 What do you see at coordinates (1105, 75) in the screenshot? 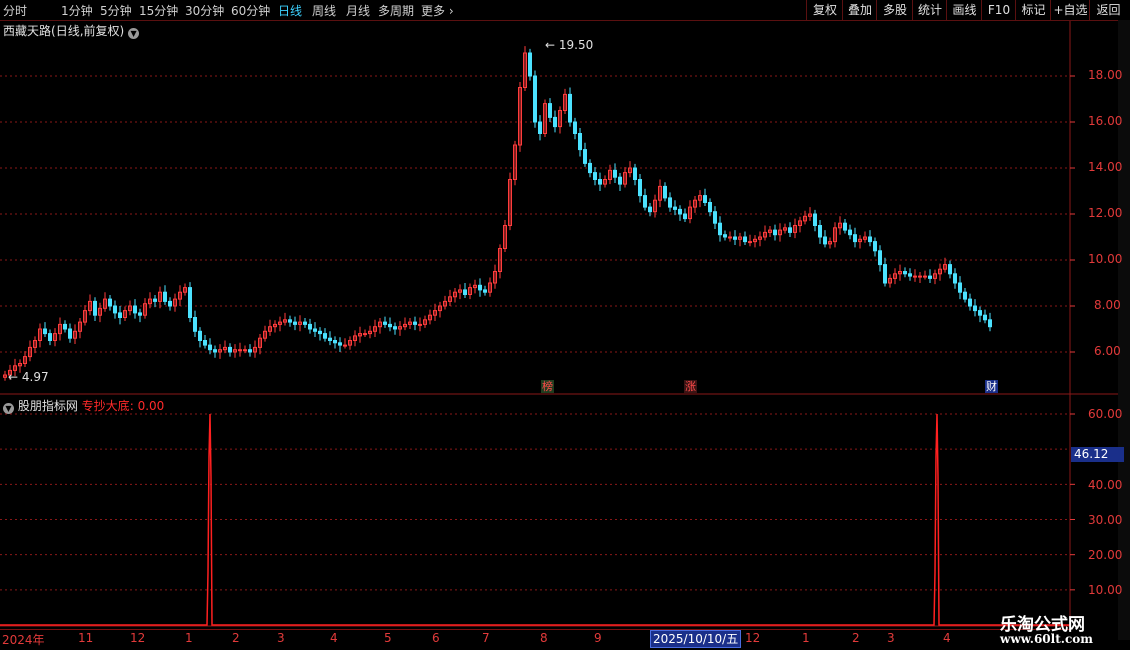
I see `main-y-tick: 18.00` at bounding box center [1105, 75].